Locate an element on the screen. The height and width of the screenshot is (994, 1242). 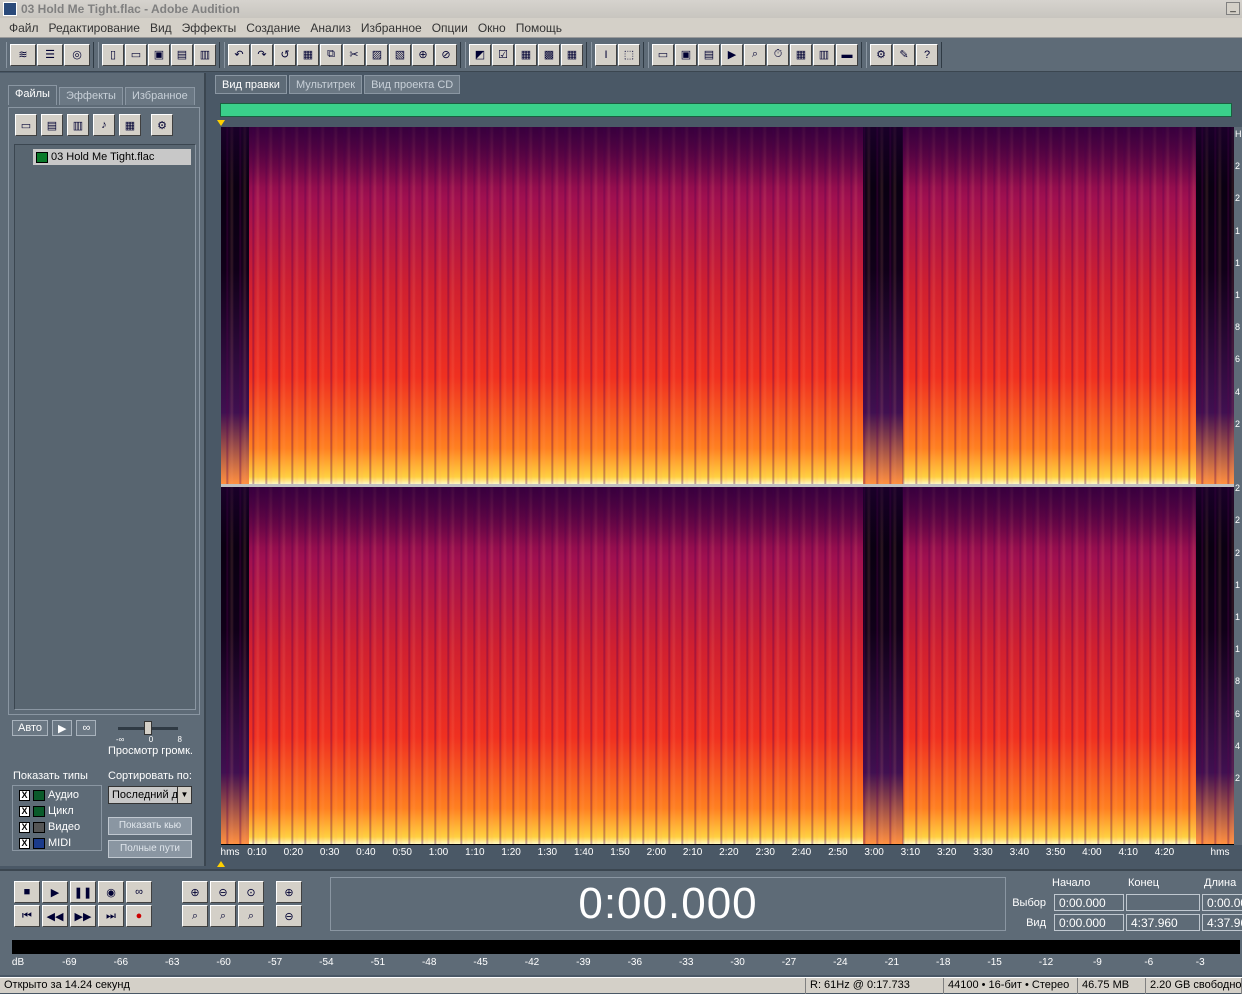
view-end-field: 4:37.960 is located at coordinates (1163, 922).